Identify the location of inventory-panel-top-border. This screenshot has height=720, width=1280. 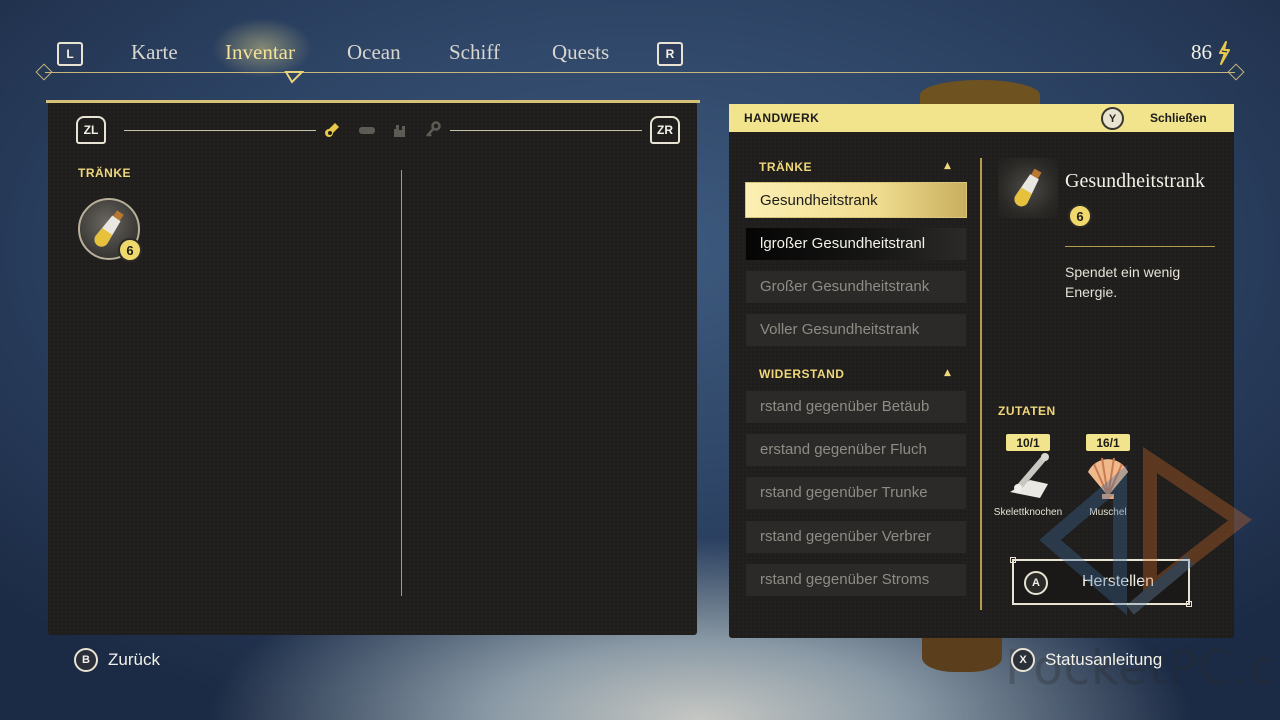
(373, 101).